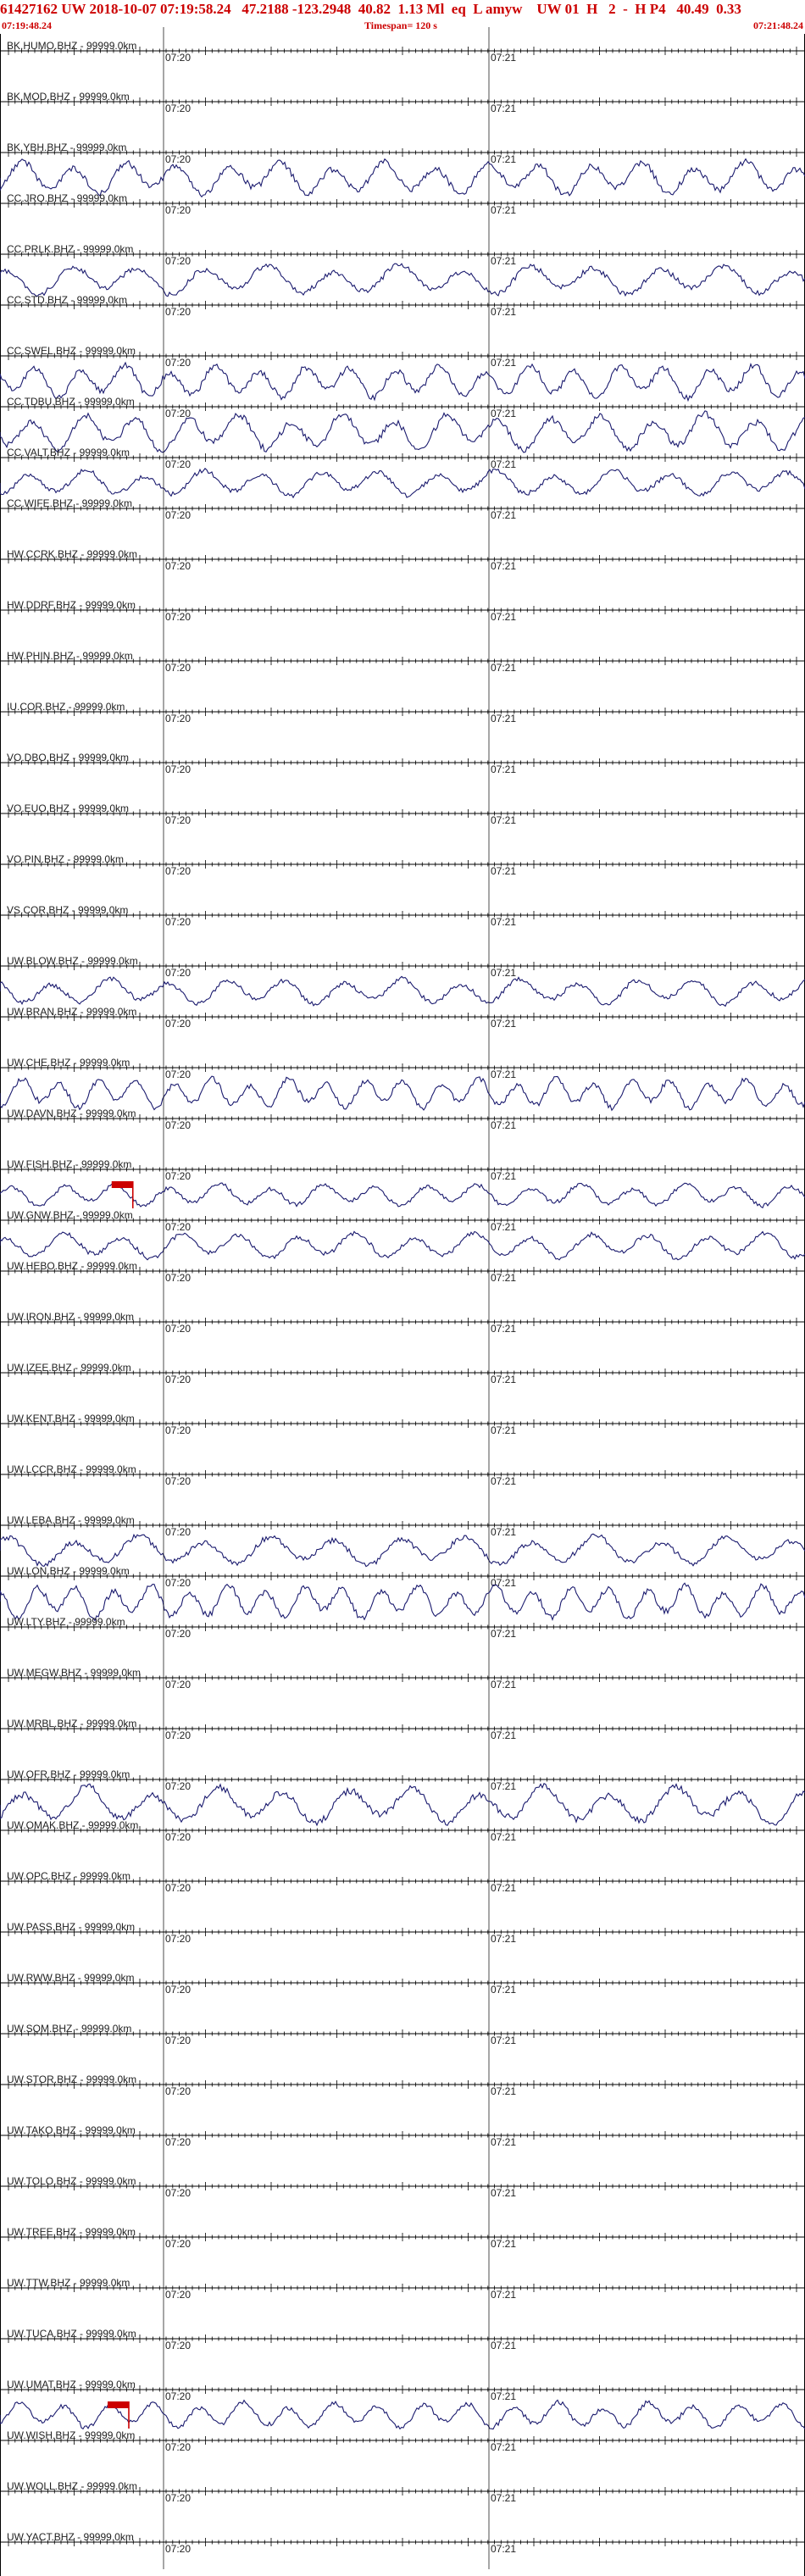  I want to click on channel-label: UW.OMAK.BHZ - 99999.0km, so click(72, 1825).